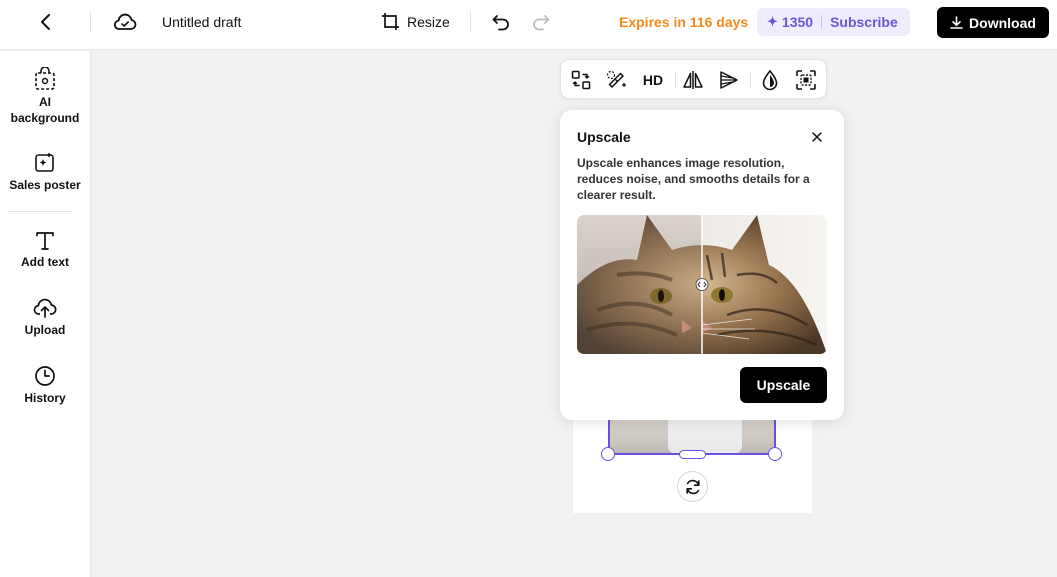 This screenshot has width=1057, height=577. I want to click on resize-handle-bottom-left, so click(608, 454).